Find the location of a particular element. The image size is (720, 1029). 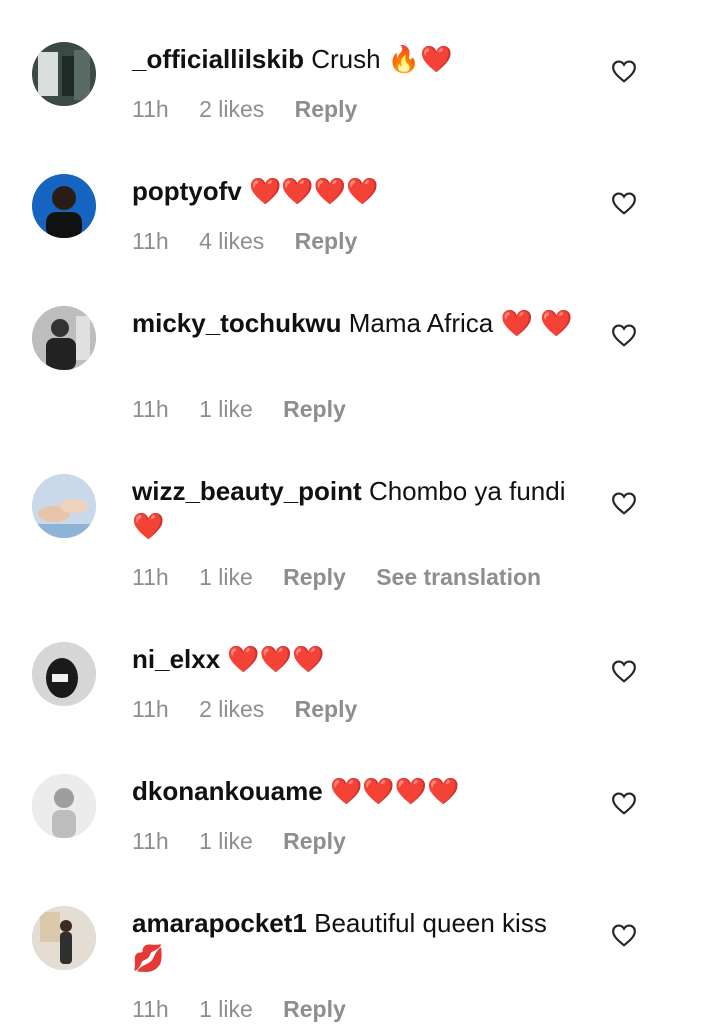

comment-body: micky_tochukwu Mama Africa ❤️ ❤️ is located at coordinates (357, 323).